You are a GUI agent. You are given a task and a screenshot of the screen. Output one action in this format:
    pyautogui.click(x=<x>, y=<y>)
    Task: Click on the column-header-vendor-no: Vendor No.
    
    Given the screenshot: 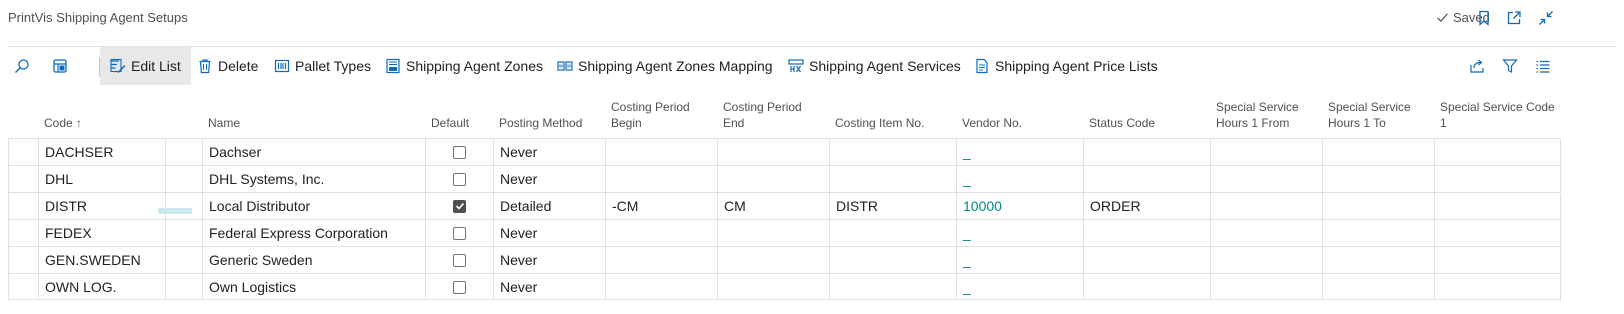 What is the action you would take?
    pyautogui.click(x=992, y=115)
    